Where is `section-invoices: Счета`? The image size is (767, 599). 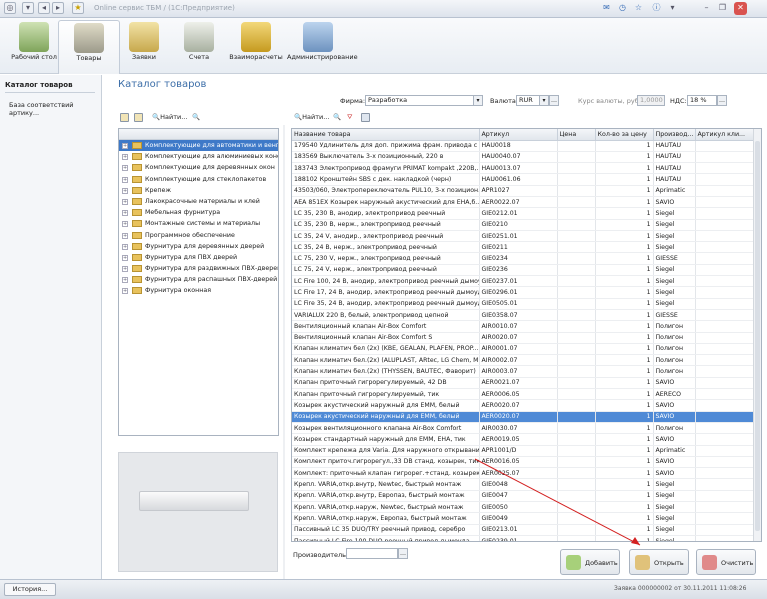
section-invoices: Счета is located at coordinates (199, 46).